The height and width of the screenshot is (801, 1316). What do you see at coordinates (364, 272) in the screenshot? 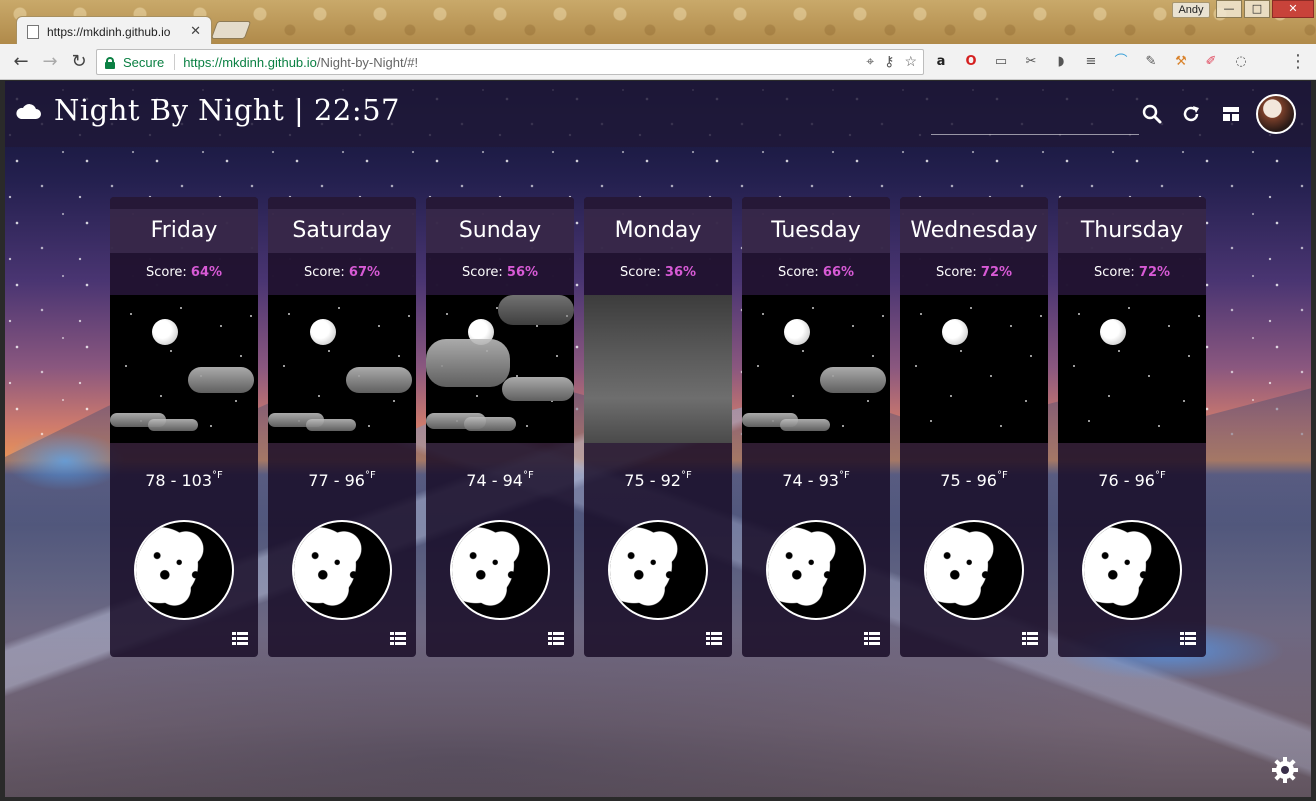
I see `score-value: 67%` at bounding box center [364, 272].